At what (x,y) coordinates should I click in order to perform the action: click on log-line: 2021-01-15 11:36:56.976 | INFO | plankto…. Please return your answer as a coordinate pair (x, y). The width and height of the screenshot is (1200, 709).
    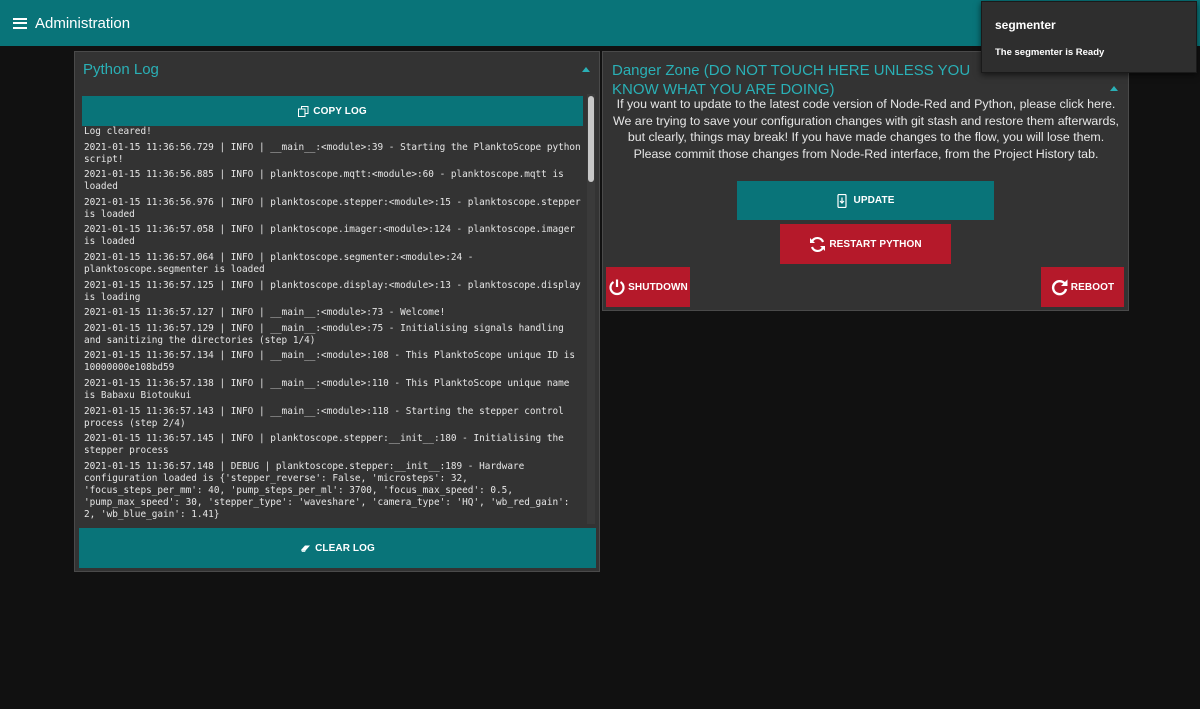
    Looking at the image, I should click on (332, 208).